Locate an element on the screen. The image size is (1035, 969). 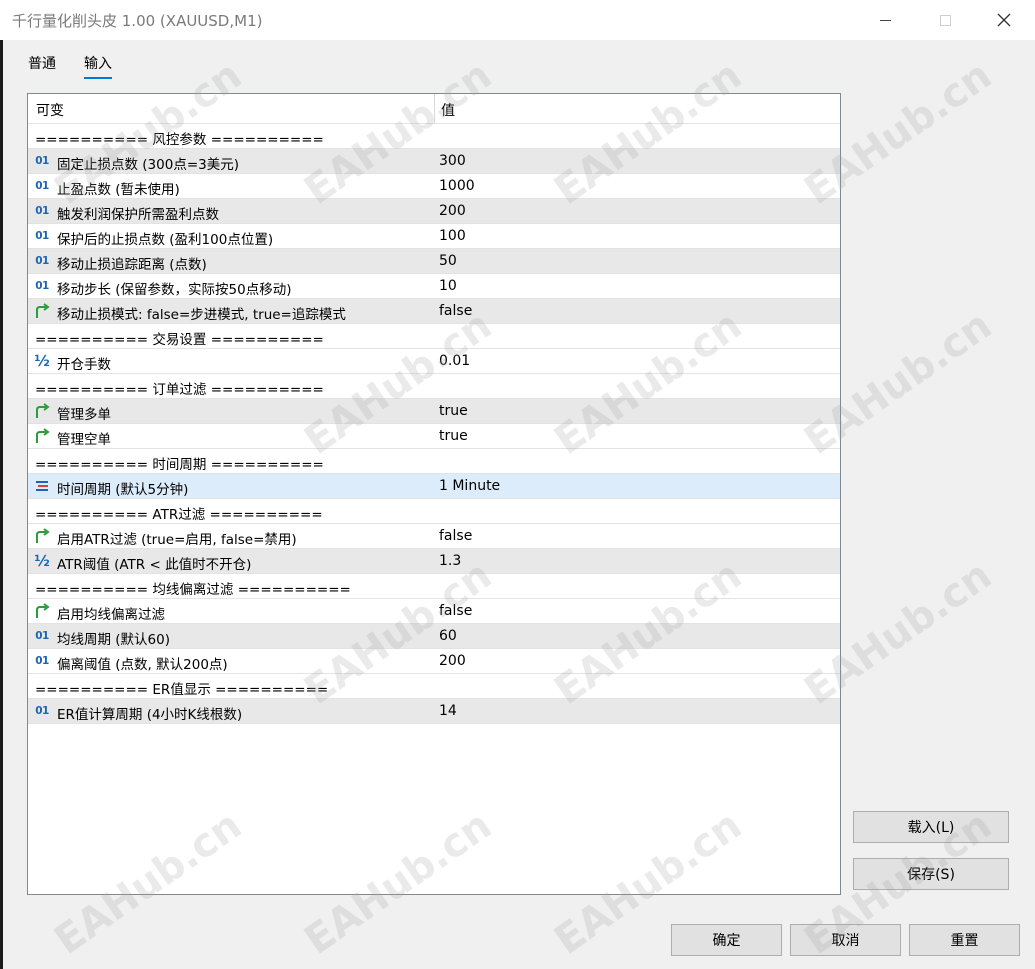
parameter-value: 10 is located at coordinates (448, 286).